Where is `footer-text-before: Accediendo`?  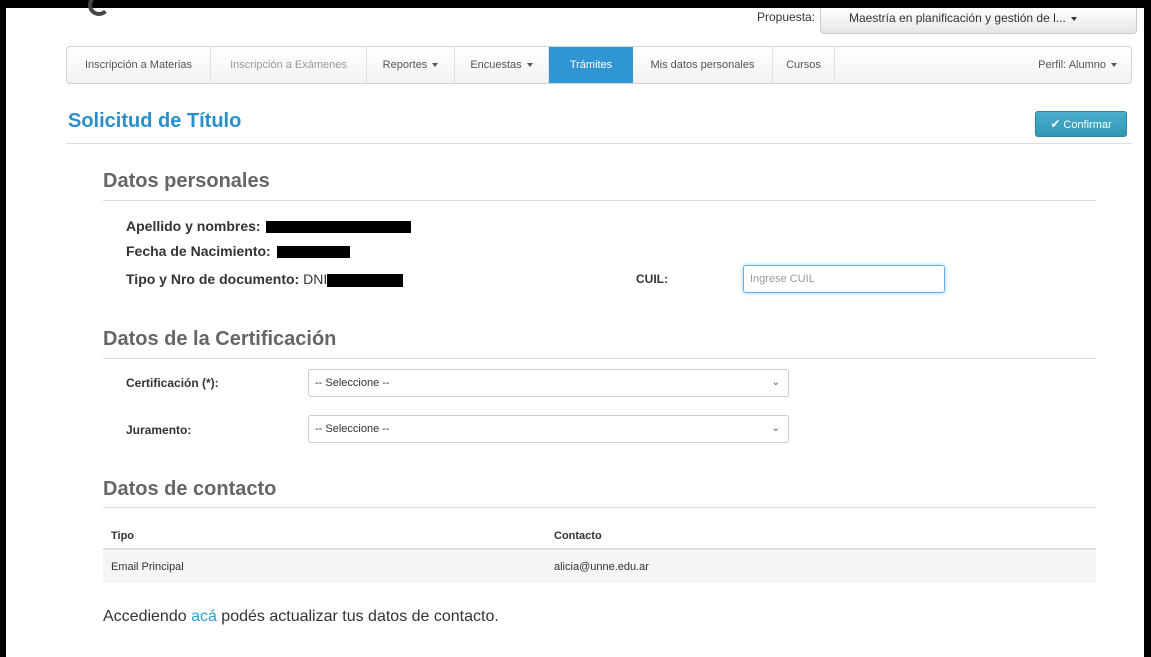
footer-text-before: Accediendo is located at coordinates (147, 616).